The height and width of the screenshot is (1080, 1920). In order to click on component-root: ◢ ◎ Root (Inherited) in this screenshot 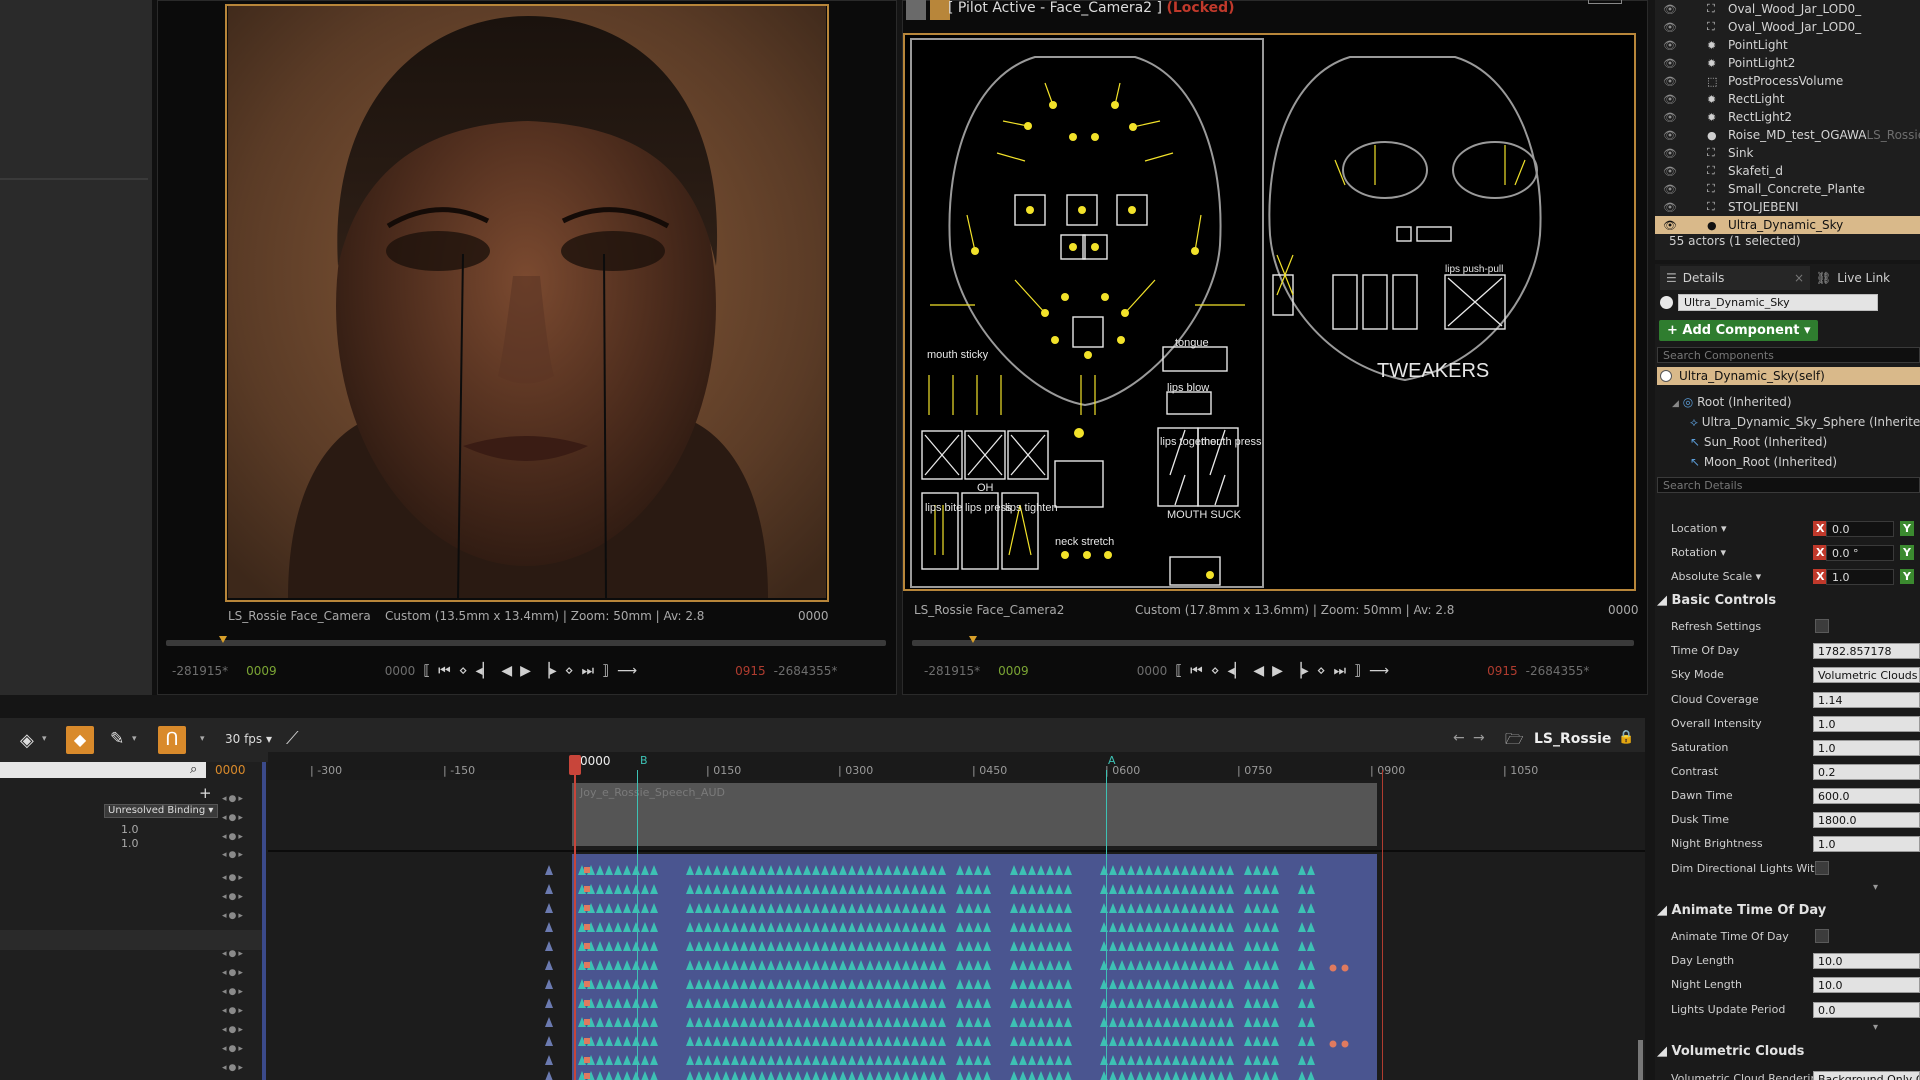, I will do `click(1732, 402)`.